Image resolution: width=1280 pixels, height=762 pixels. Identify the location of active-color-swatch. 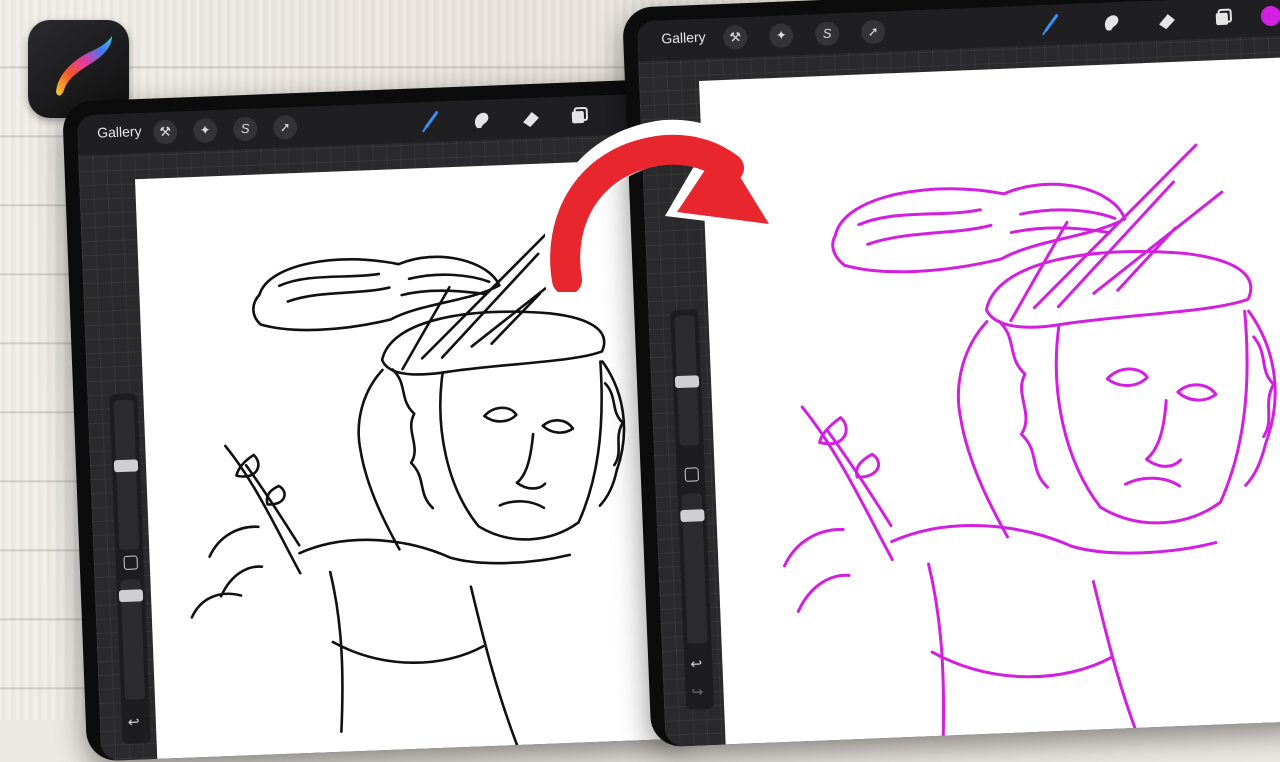
(1270, 16).